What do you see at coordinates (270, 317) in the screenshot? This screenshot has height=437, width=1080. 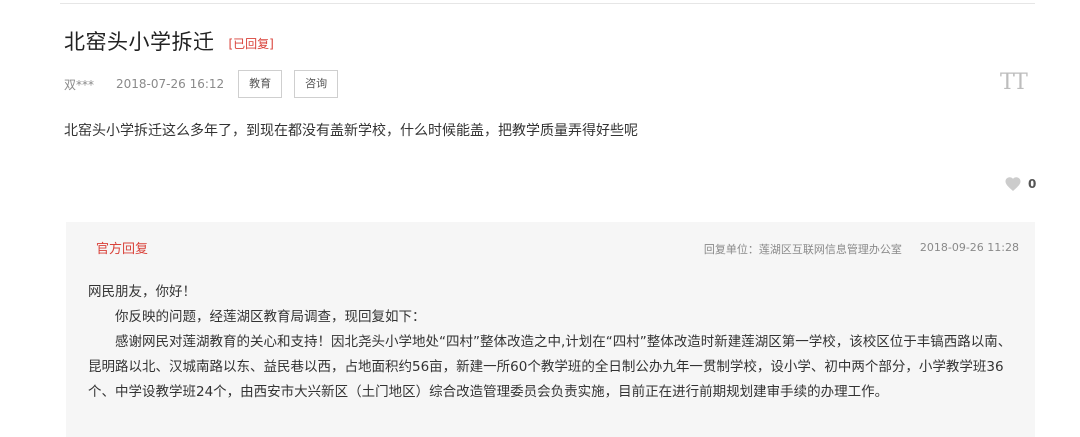 I see `reply-paragraph-1: 你反映的问题，经莲湖区教育局调查，现回复如下：` at bounding box center [270, 317].